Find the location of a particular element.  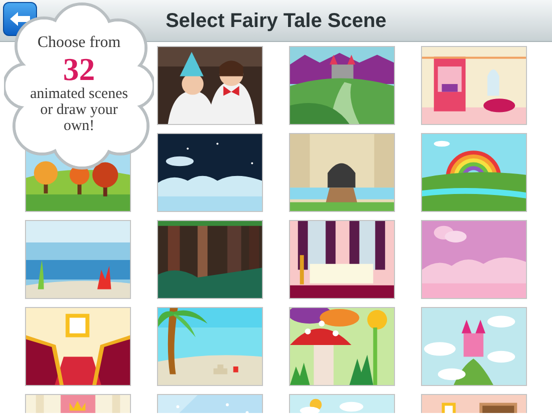

promo-heading: Choose from is located at coordinates (79, 43).